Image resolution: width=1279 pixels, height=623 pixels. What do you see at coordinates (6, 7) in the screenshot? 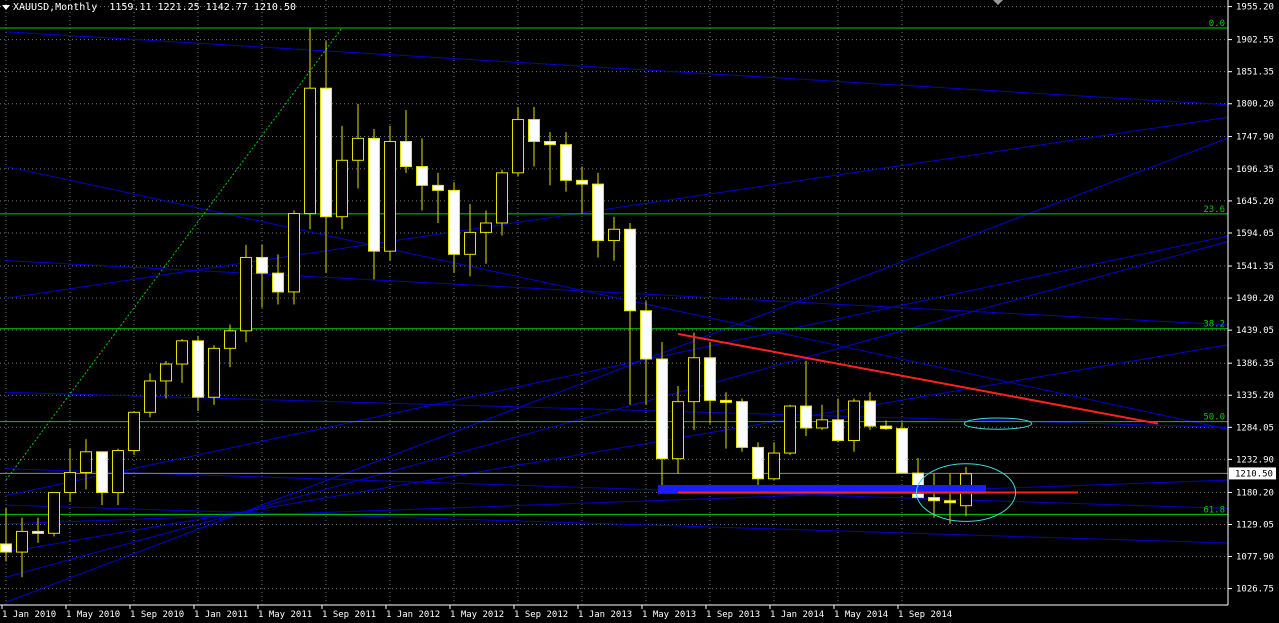
I see `dropdown-triangle-icon` at bounding box center [6, 7].